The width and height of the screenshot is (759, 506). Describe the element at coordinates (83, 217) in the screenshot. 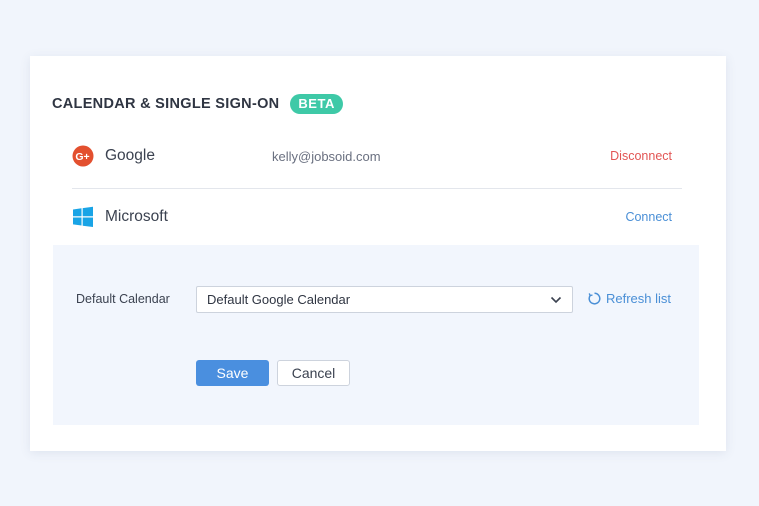

I see `windows-icon` at that location.